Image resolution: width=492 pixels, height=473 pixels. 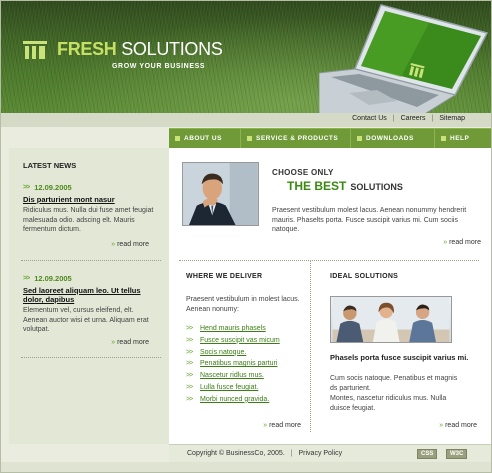 What do you see at coordinates (310, 346) in the screenshot?
I see `column-divider` at bounding box center [310, 346].